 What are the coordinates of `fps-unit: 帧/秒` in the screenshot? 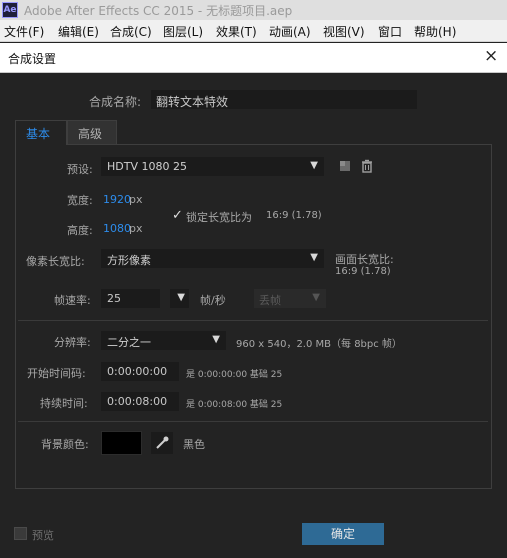 It's located at (213, 300).